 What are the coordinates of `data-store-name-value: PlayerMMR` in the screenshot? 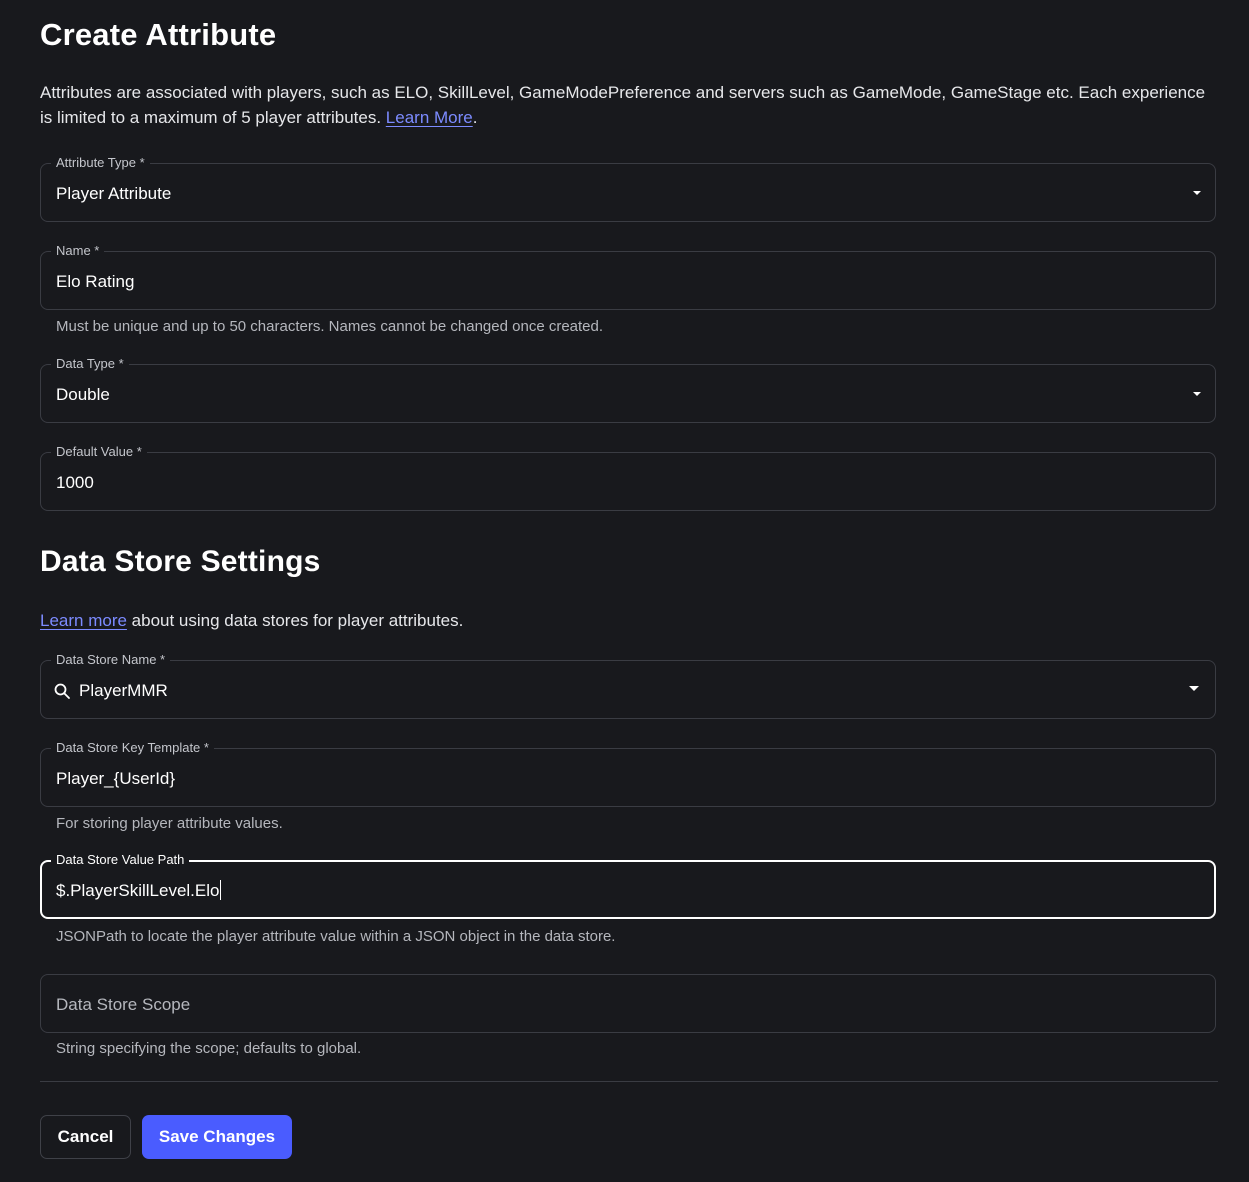 It's located at (123, 690).